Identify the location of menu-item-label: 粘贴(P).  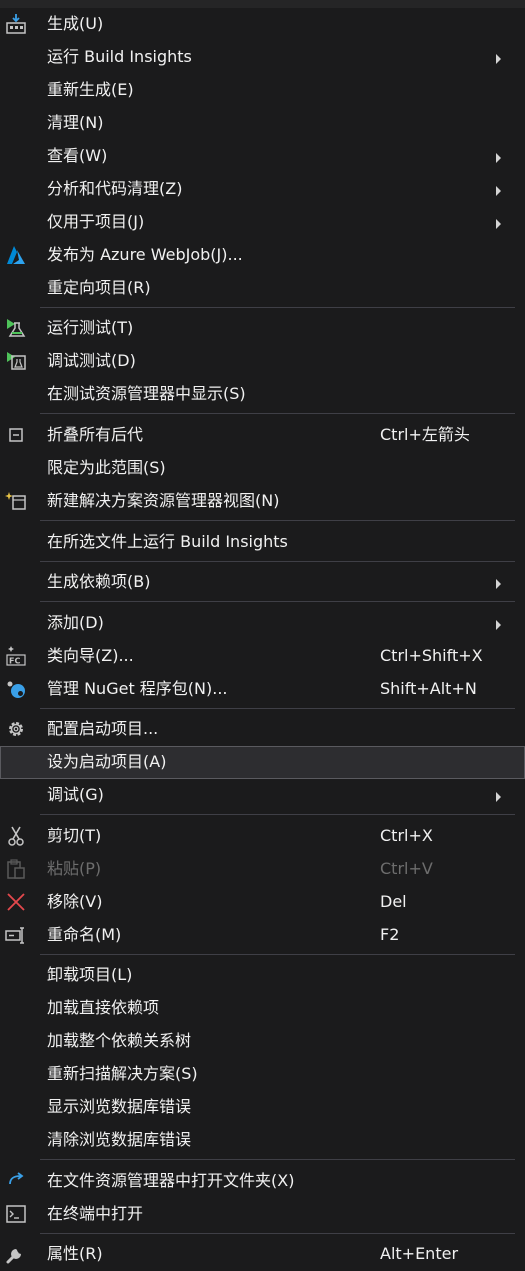
(74, 868).